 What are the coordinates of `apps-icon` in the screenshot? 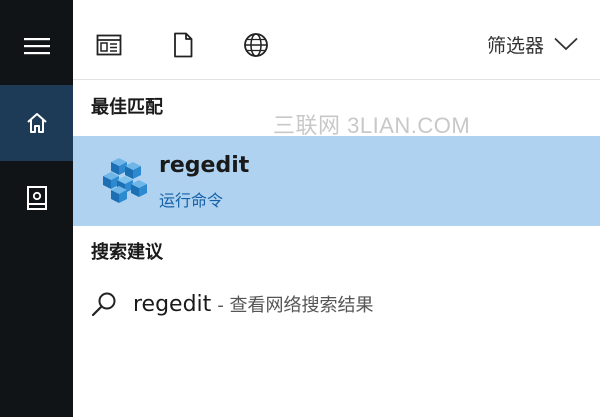 It's located at (109, 45).